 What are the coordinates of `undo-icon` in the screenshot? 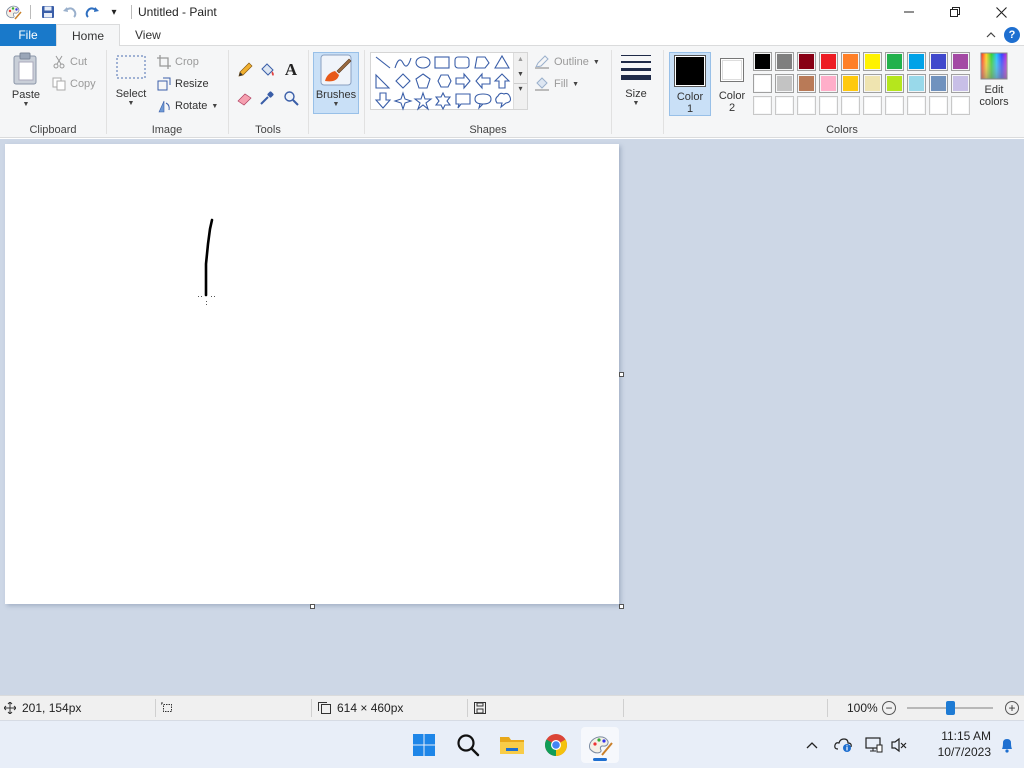 It's located at (70, 12).